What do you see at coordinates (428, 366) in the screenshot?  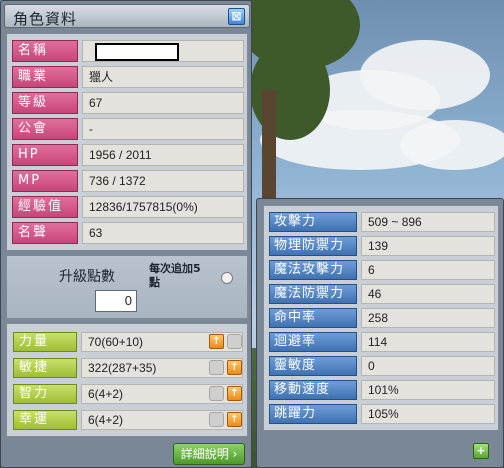 I see `detail-value: 0` at bounding box center [428, 366].